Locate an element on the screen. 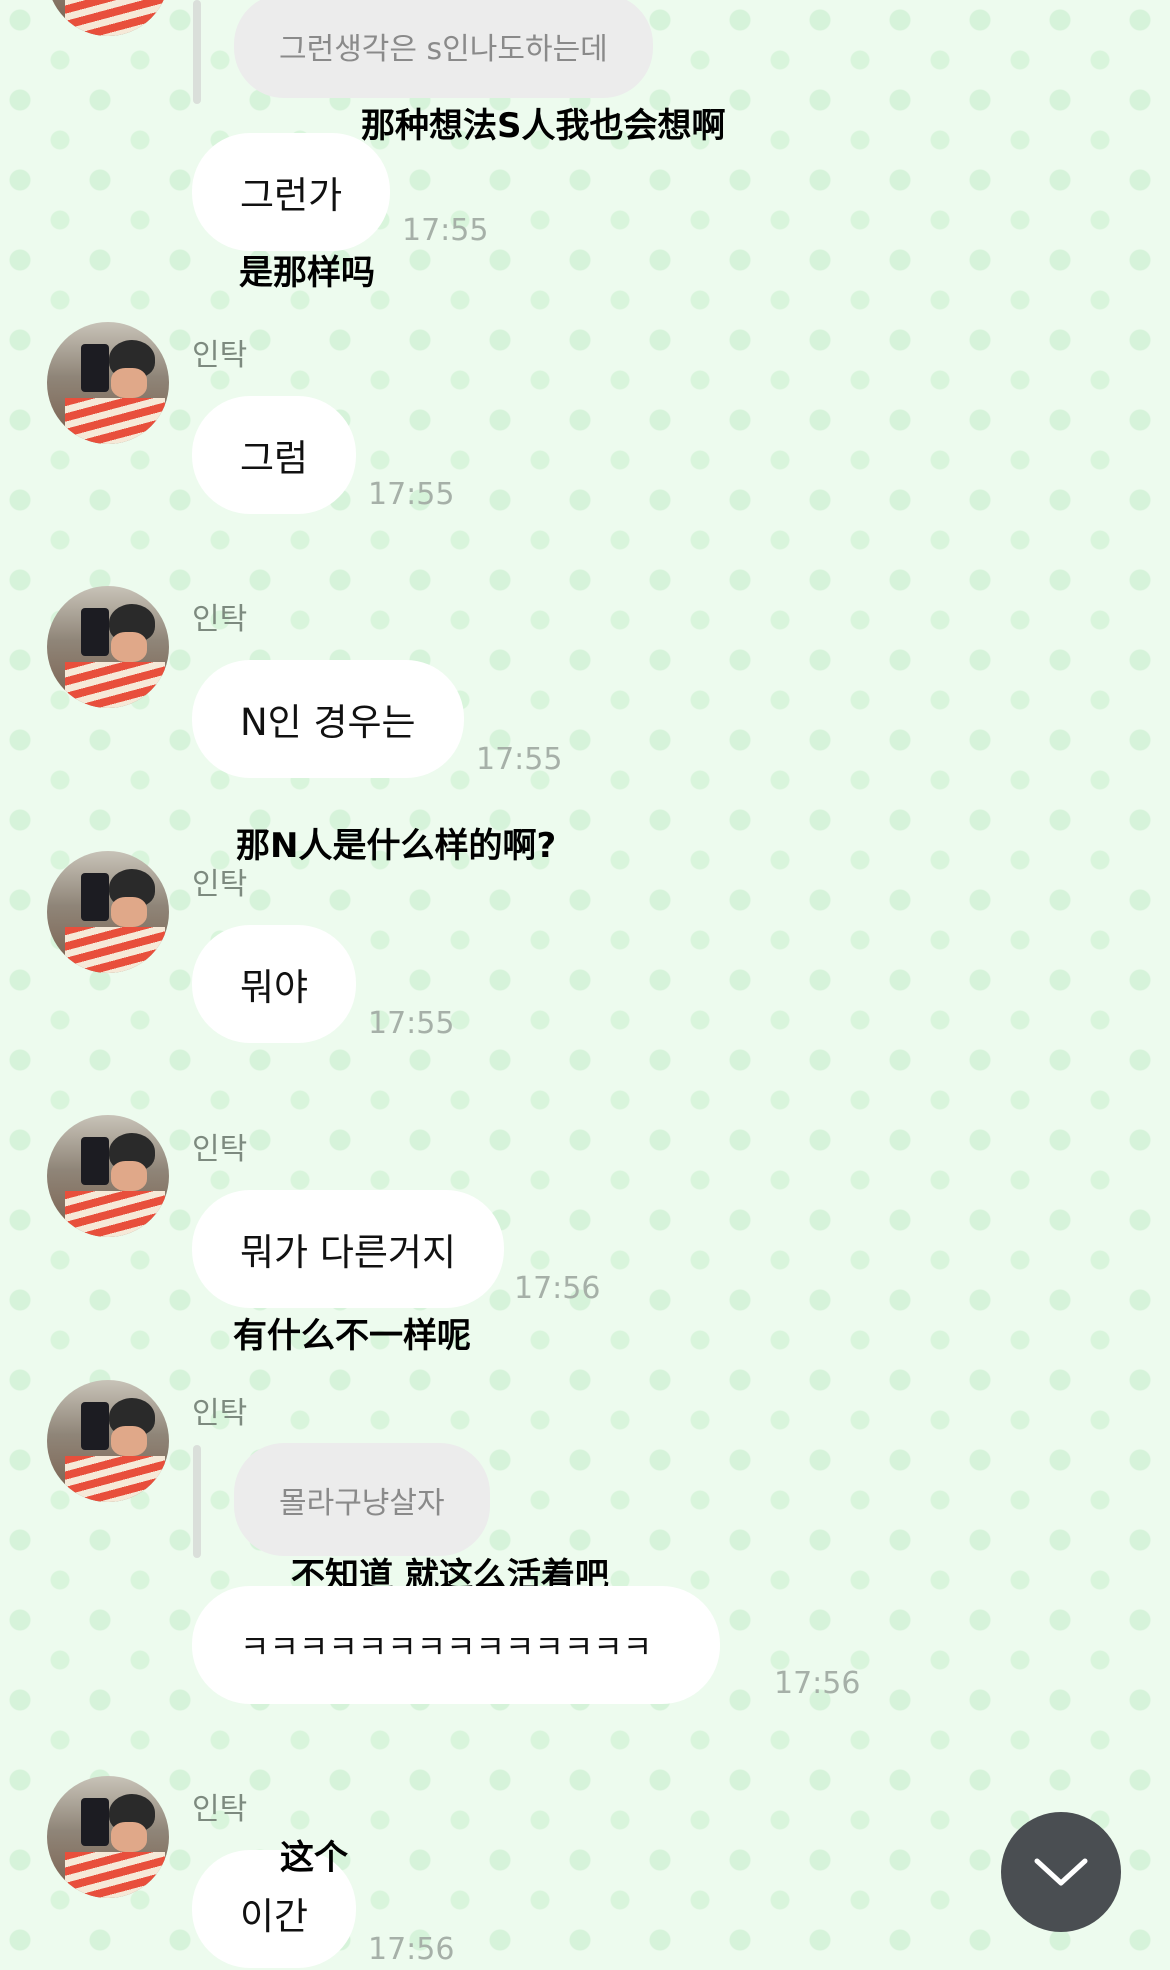 Image resolution: width=1170 pixels, height=1970 pixels. translation-caption: 那N人是什么样的啊? is located at coordinates (396, 846).